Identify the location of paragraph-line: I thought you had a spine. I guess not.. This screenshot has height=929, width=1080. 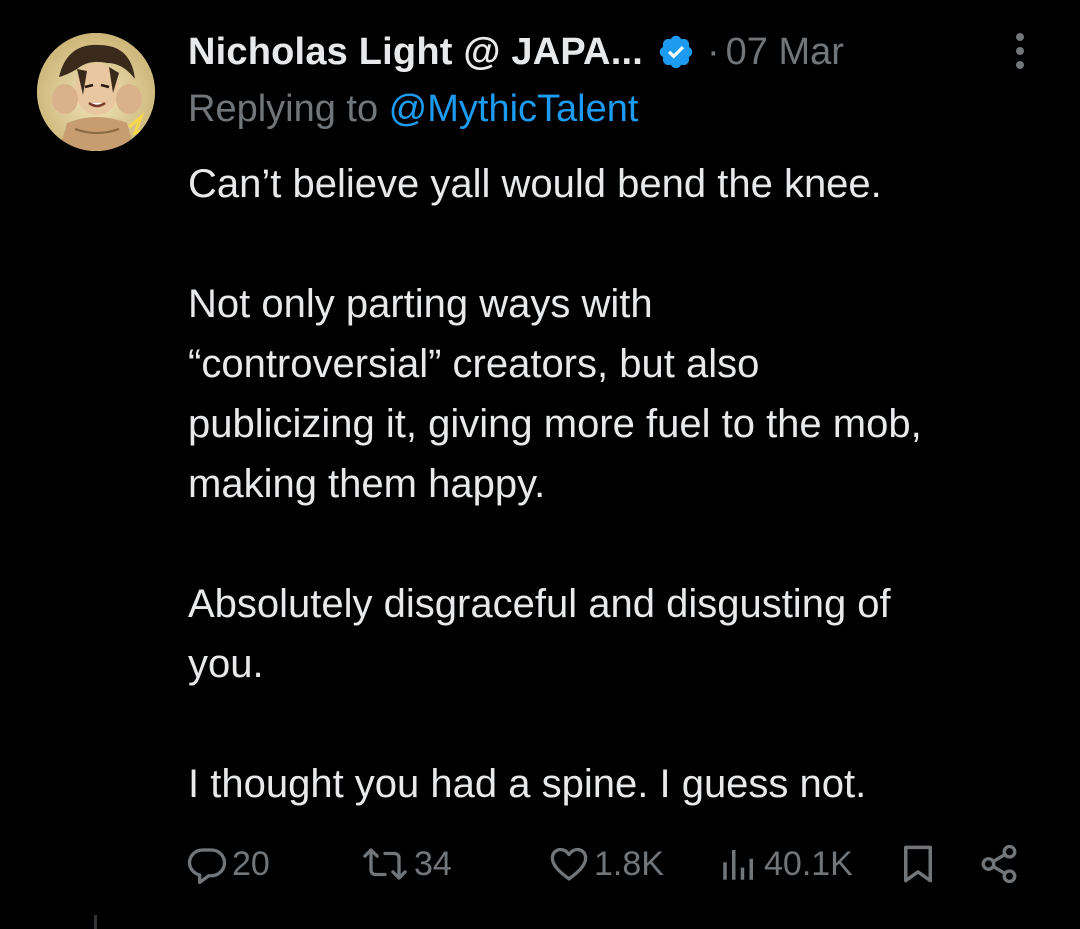
(527, 784).